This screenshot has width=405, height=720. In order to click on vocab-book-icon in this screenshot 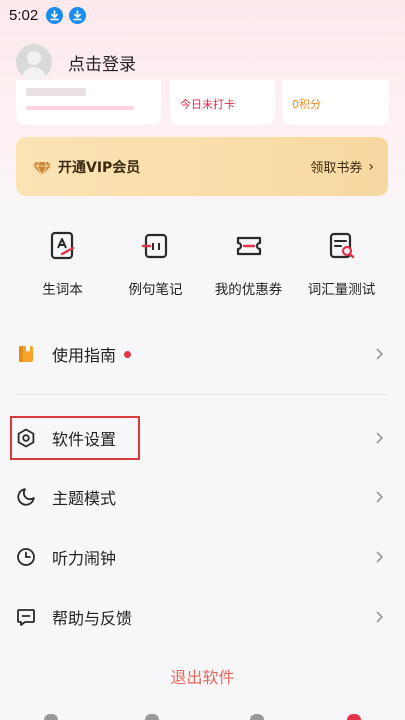, I will do `click(62, 245)`.